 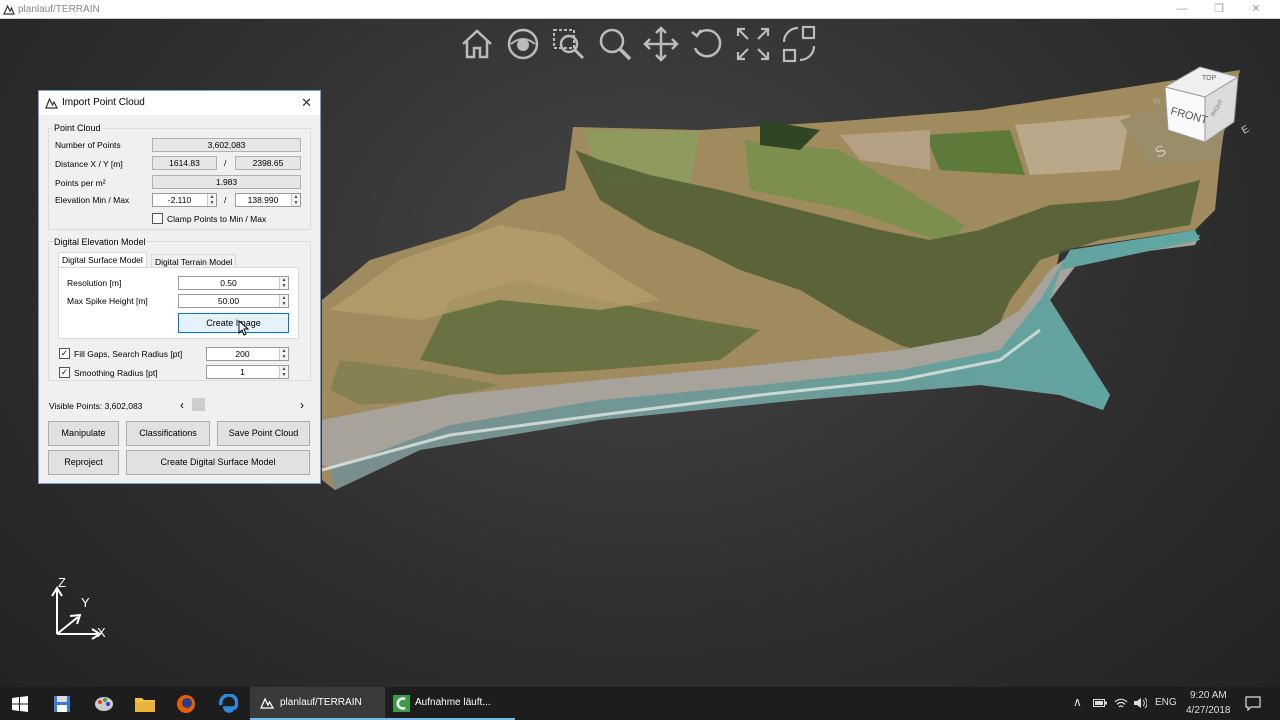 What do you see at coordinates (283, 283) in the screenshot?
I see `resolution-spinner-icon: ▲ ▼` at bounding box center [283, 283].